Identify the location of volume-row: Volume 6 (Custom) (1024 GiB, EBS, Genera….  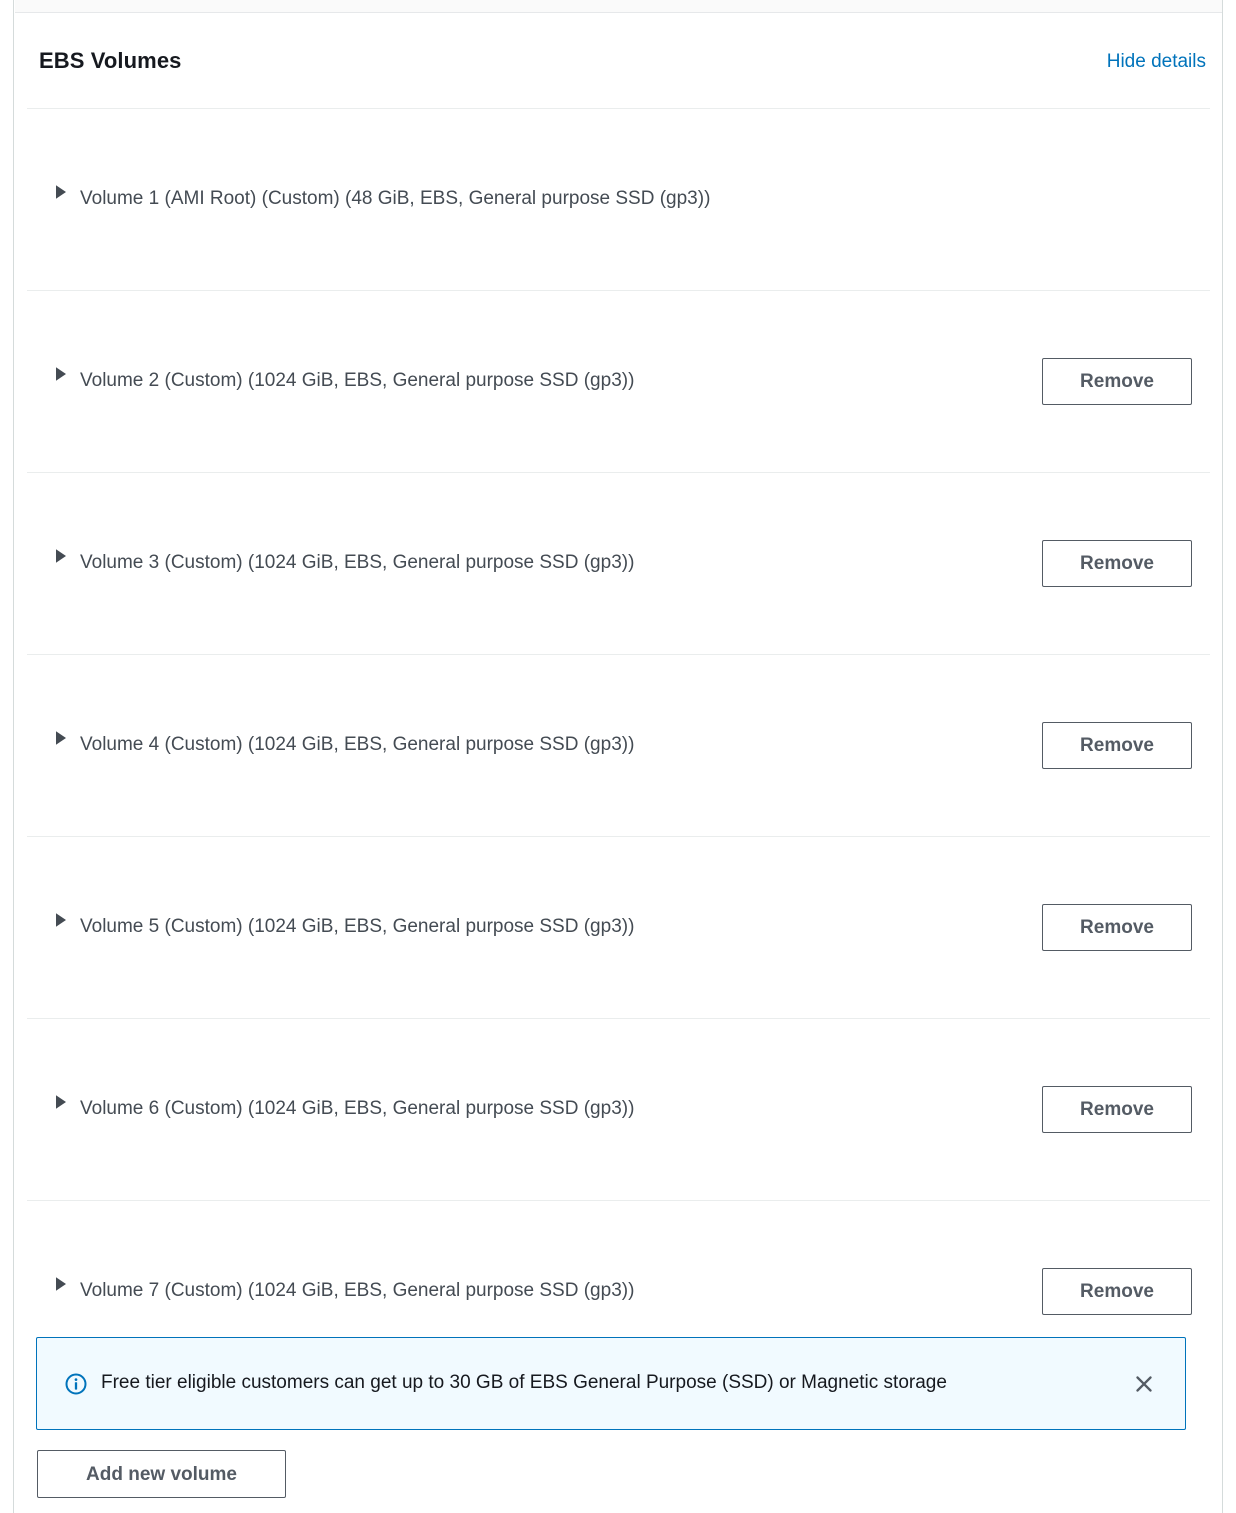
(618, 1109).